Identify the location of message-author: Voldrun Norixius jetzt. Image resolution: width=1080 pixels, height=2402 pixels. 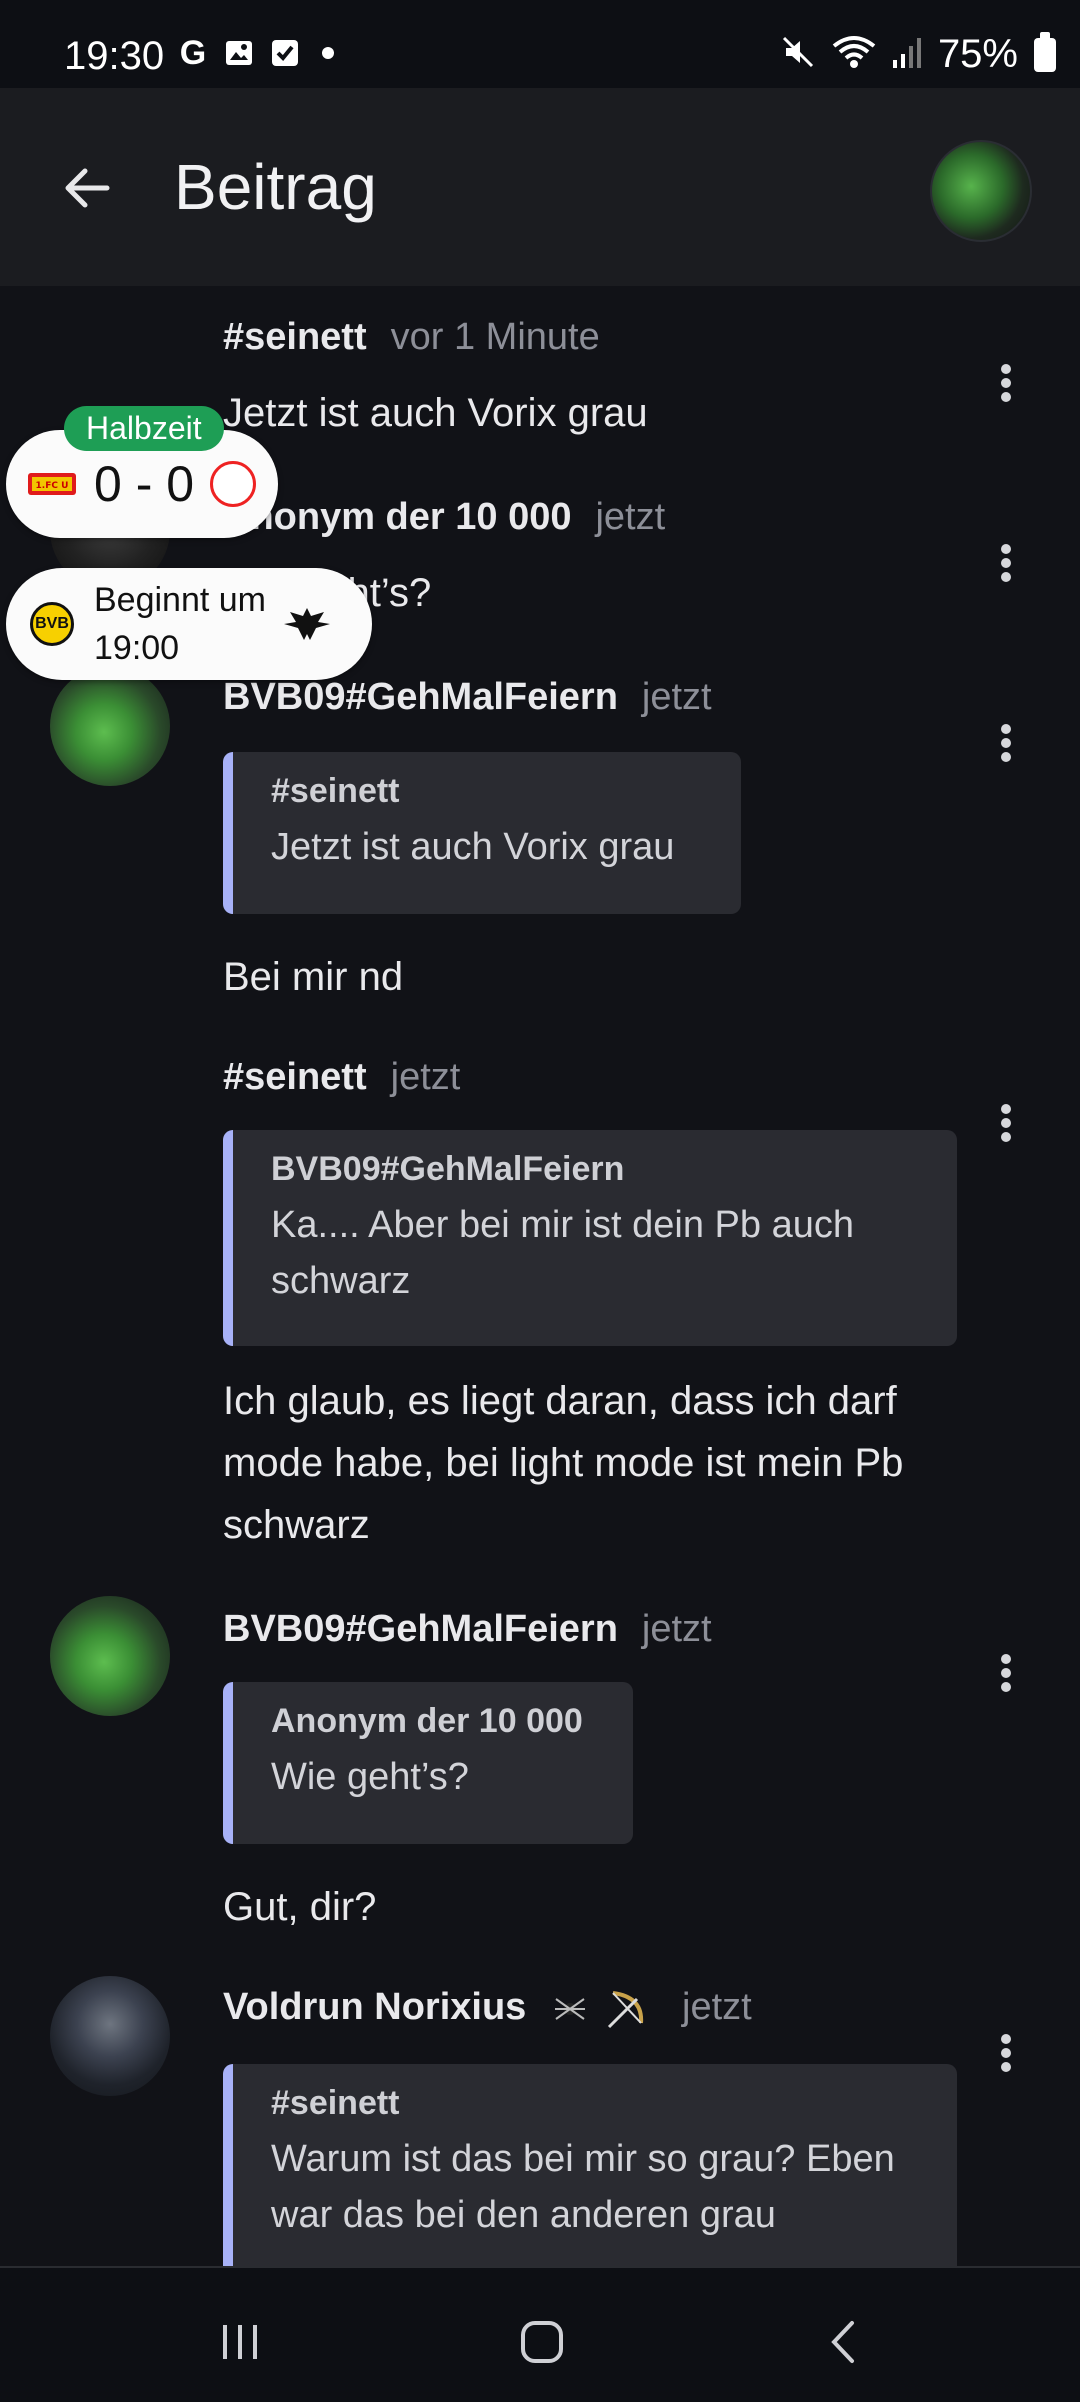
(487, 2008).